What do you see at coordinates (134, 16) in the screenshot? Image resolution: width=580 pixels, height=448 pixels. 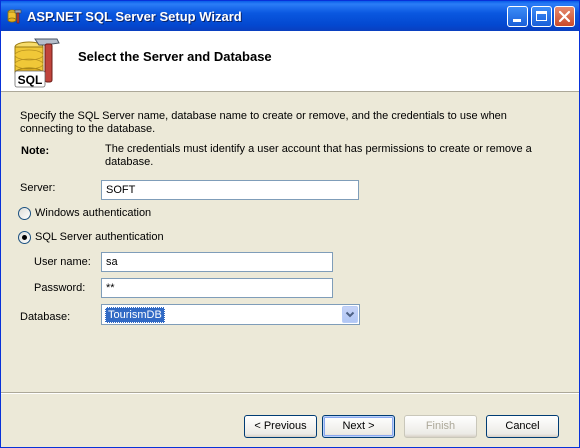 I see `window-title: ASP.NET SQL Server Setup Wizard` at bounding box center [134, 16].